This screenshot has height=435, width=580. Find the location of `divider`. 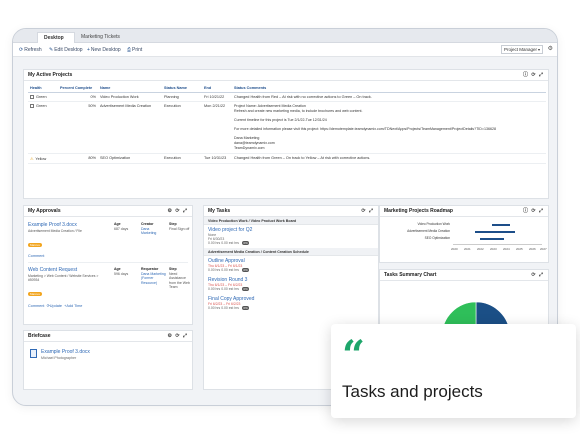

divider is located at coordinates (108, 262).